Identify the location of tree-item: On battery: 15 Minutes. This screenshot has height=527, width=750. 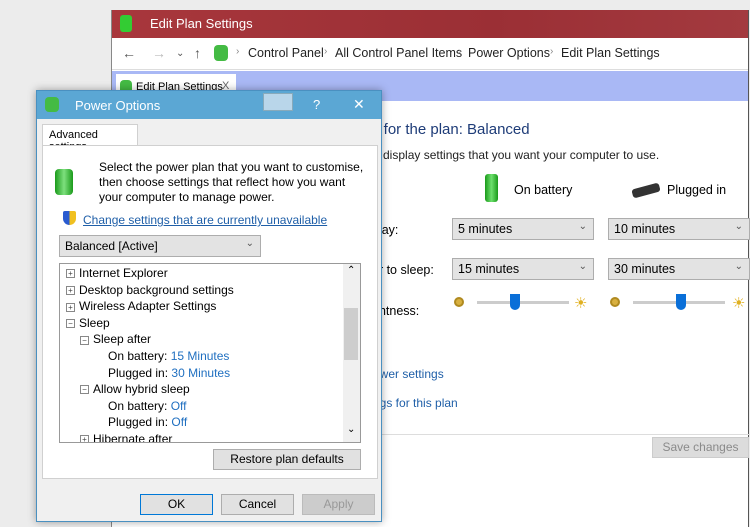
(201, 356).